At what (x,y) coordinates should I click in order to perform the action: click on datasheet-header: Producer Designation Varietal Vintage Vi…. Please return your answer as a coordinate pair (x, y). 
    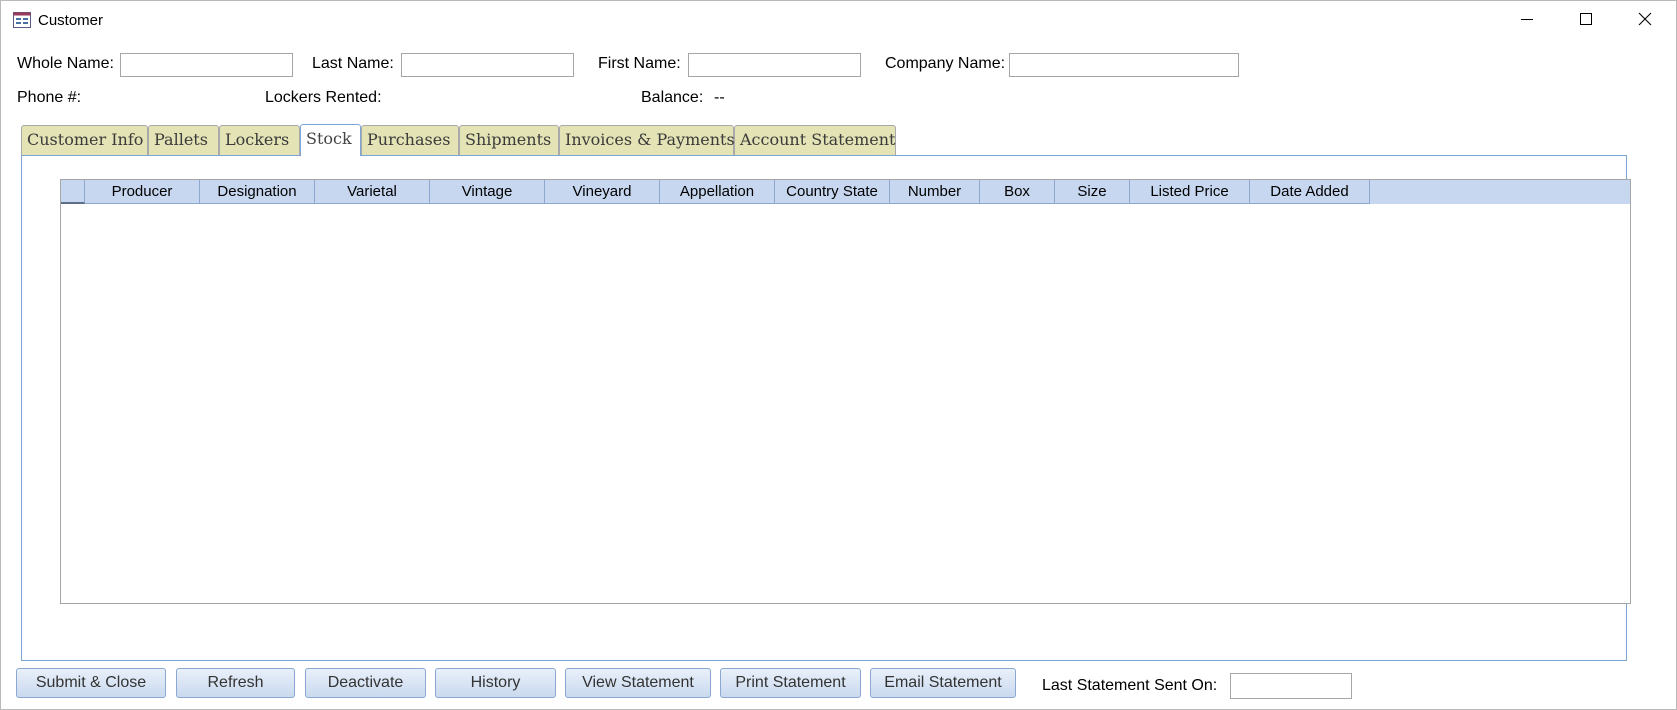
    Looking at the image, I should click on (845, 192).